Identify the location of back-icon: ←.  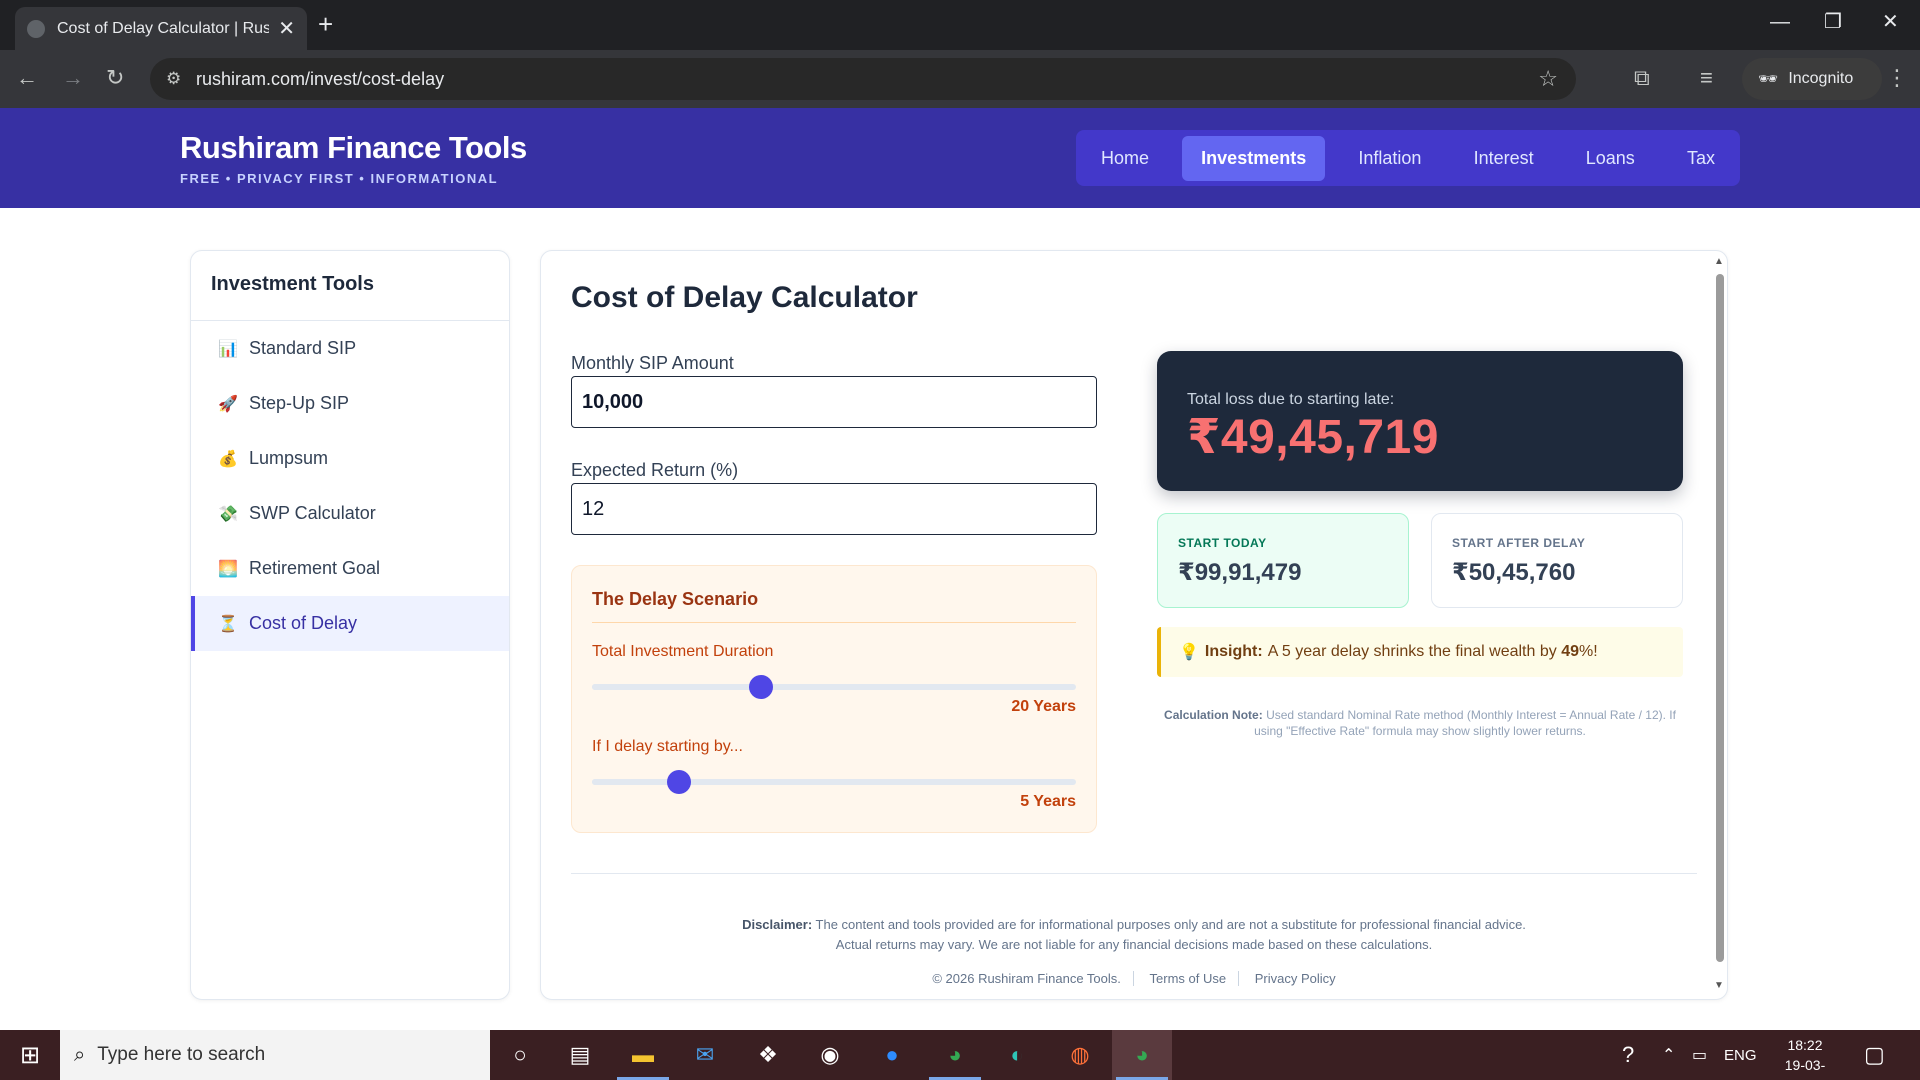
(27, 78).